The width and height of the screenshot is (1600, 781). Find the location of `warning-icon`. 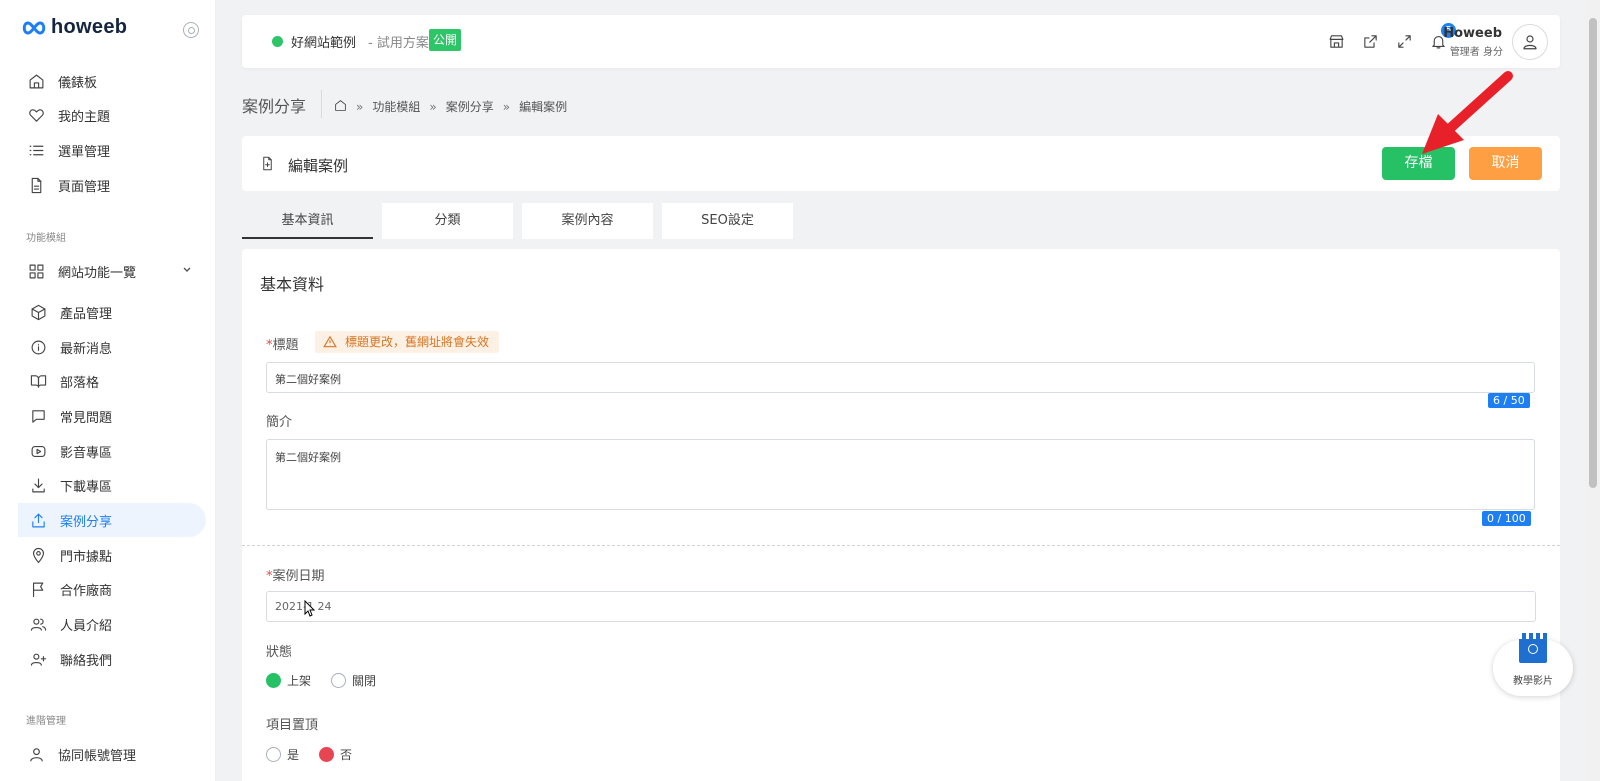

warning-icon is located at coordinates (330, 341).